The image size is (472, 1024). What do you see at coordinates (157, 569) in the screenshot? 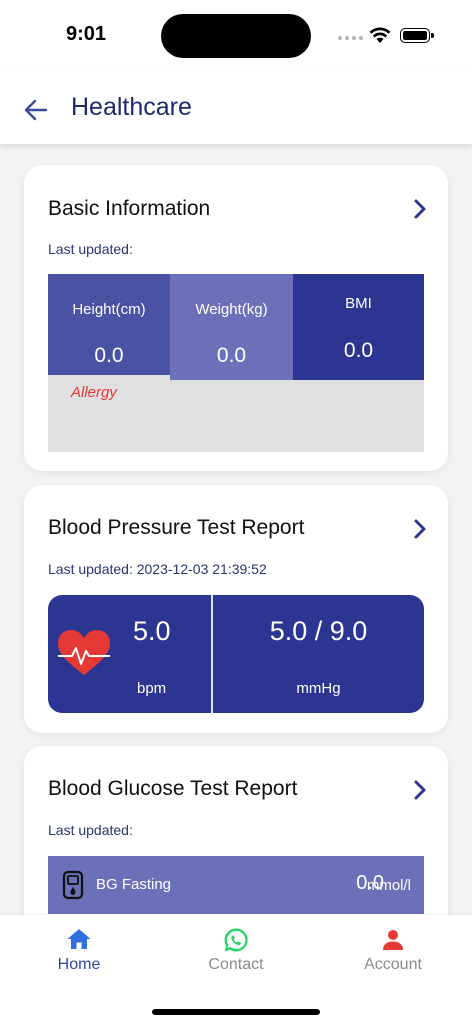
I see `last-updated-text: Last updated: 2023-12-03 21:39:52` at bounding box center [157, 569].